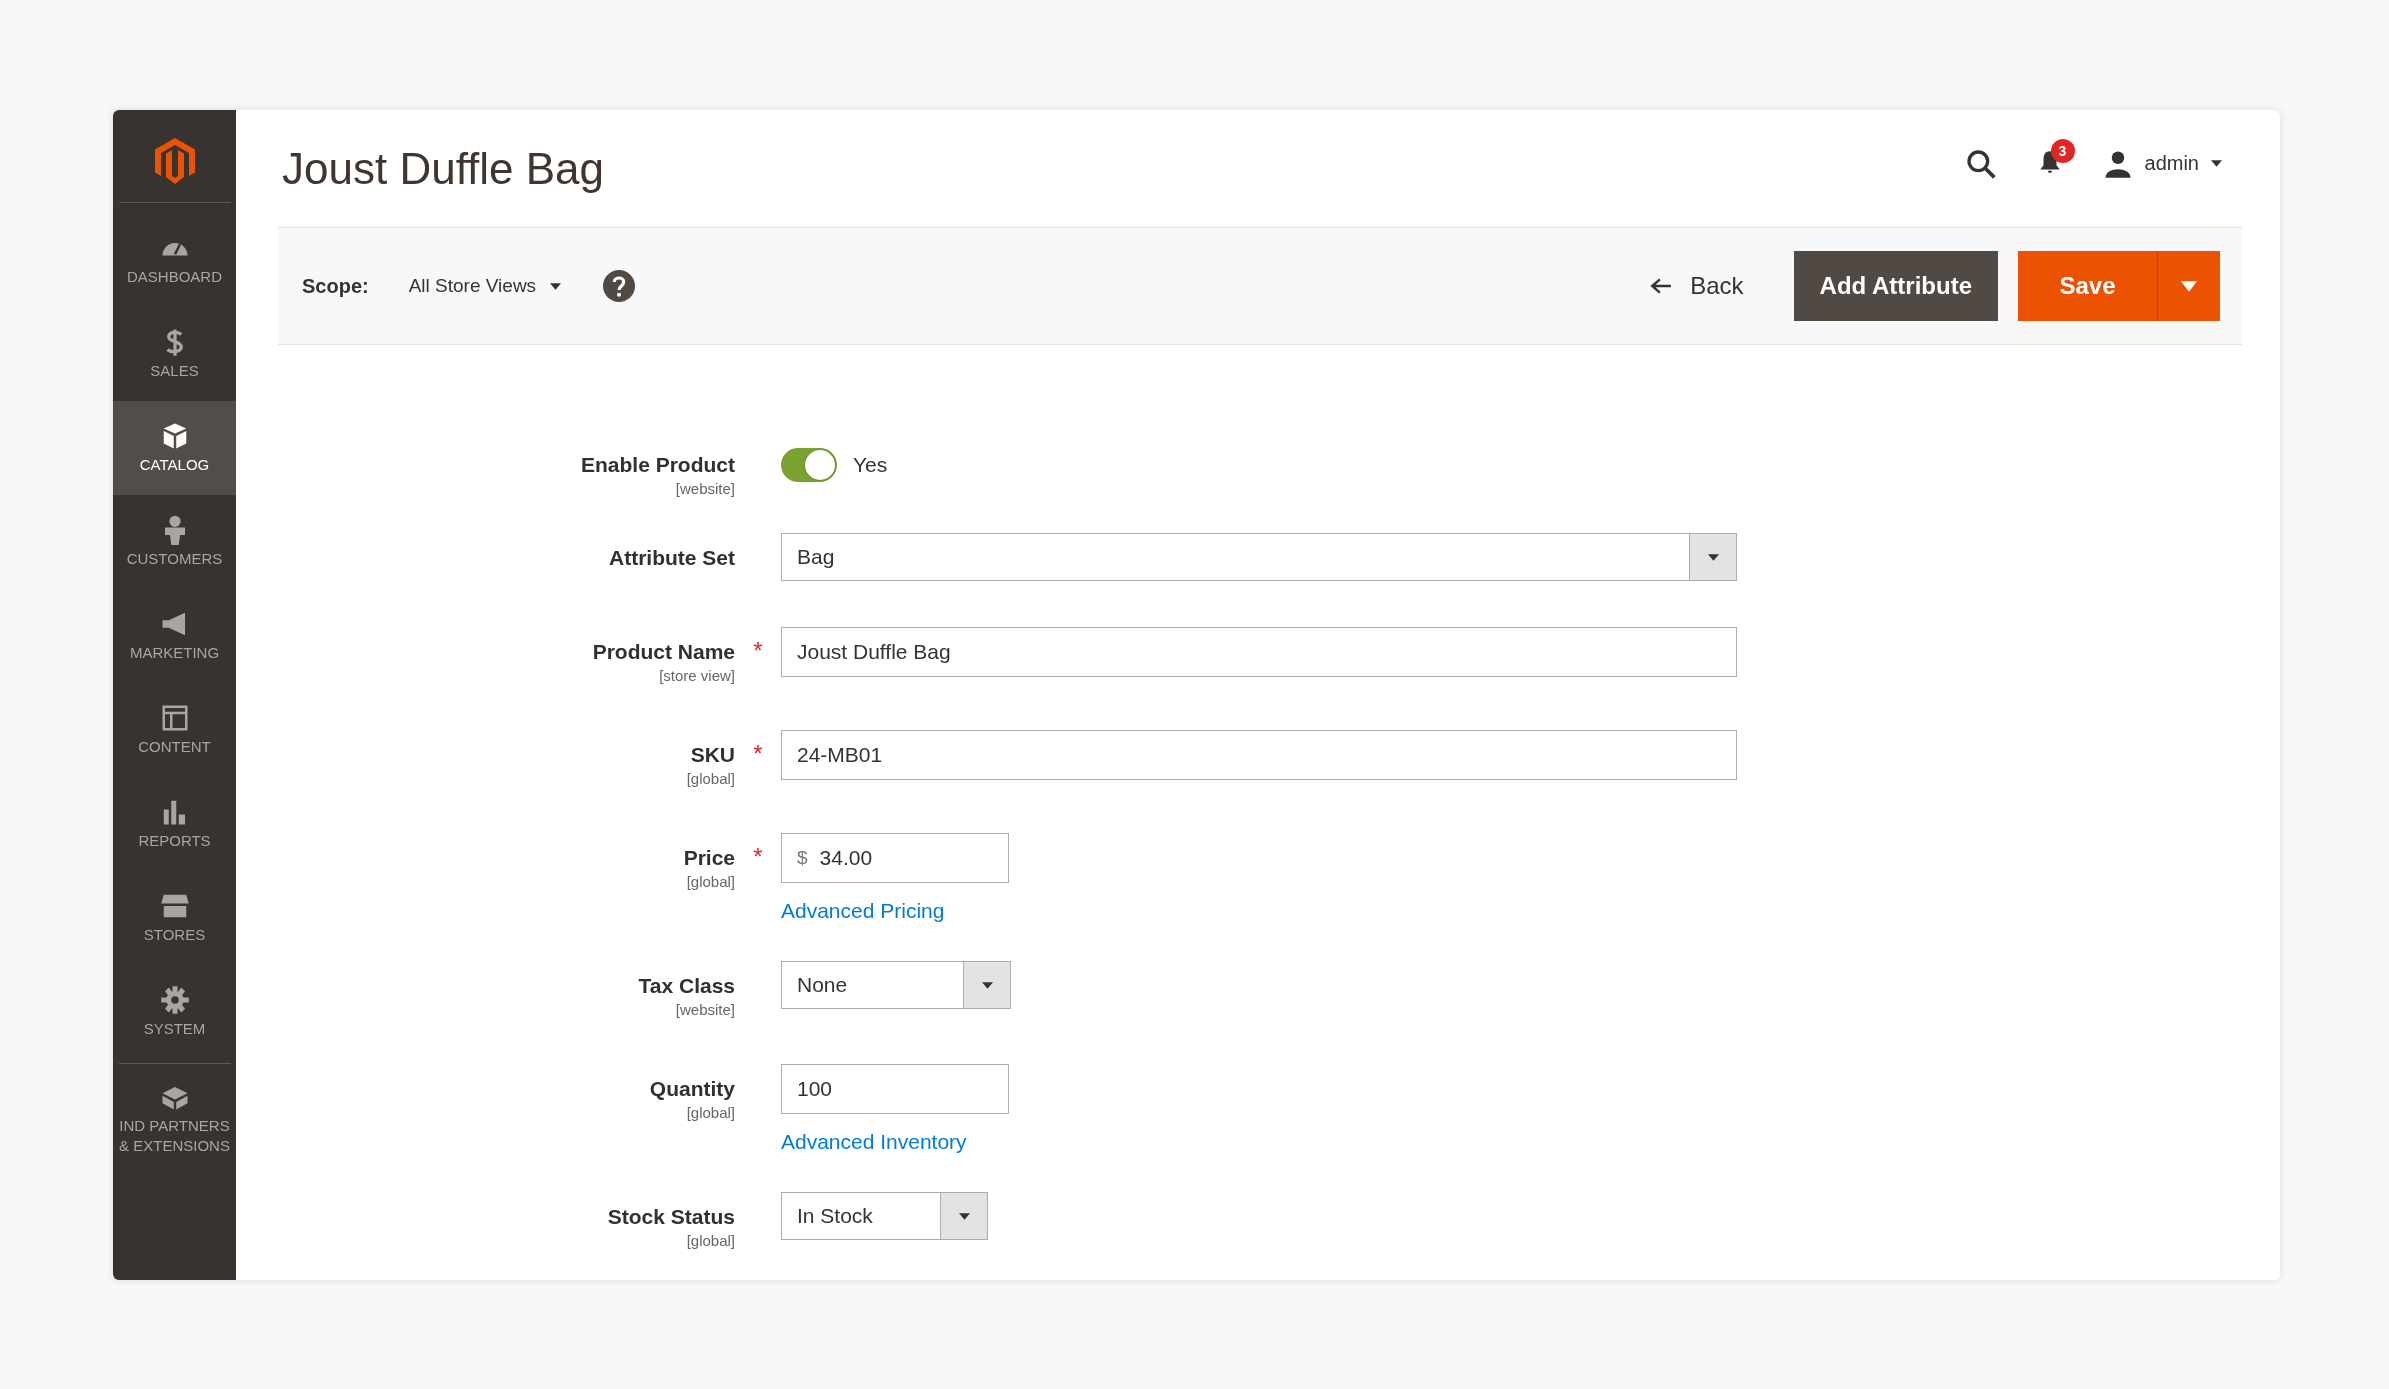 The image size is (2389, 1389). Describe the element at coordinates (895, 858) in the screenshot. I see `price-field: $ 34.00` at that location.